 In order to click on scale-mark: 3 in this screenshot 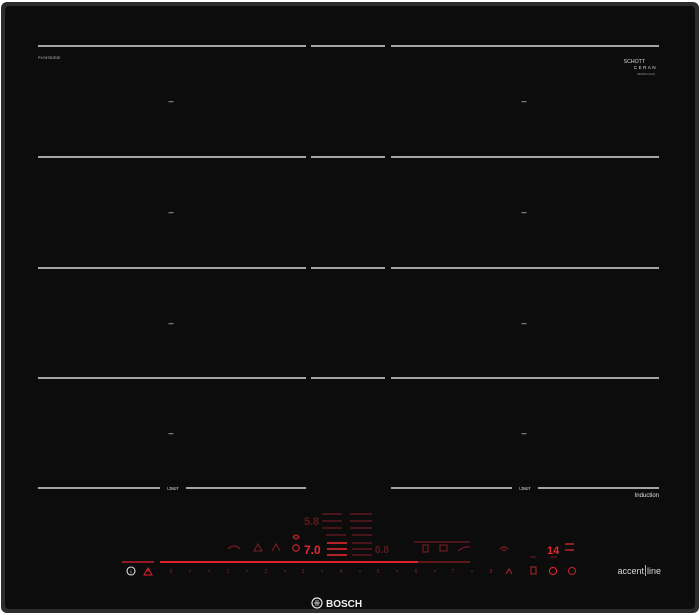, I will do `click(303, 572)`.